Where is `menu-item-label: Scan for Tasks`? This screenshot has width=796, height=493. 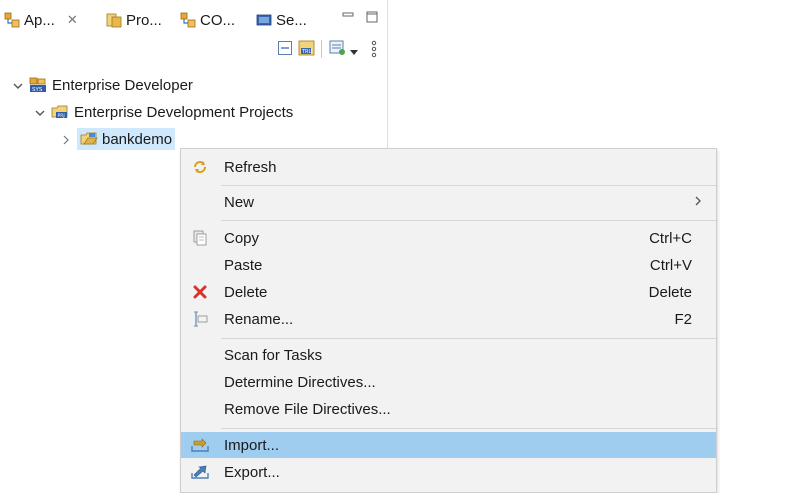 menu-item-label: Scan for Tasks is located at coordinates (273, 355).